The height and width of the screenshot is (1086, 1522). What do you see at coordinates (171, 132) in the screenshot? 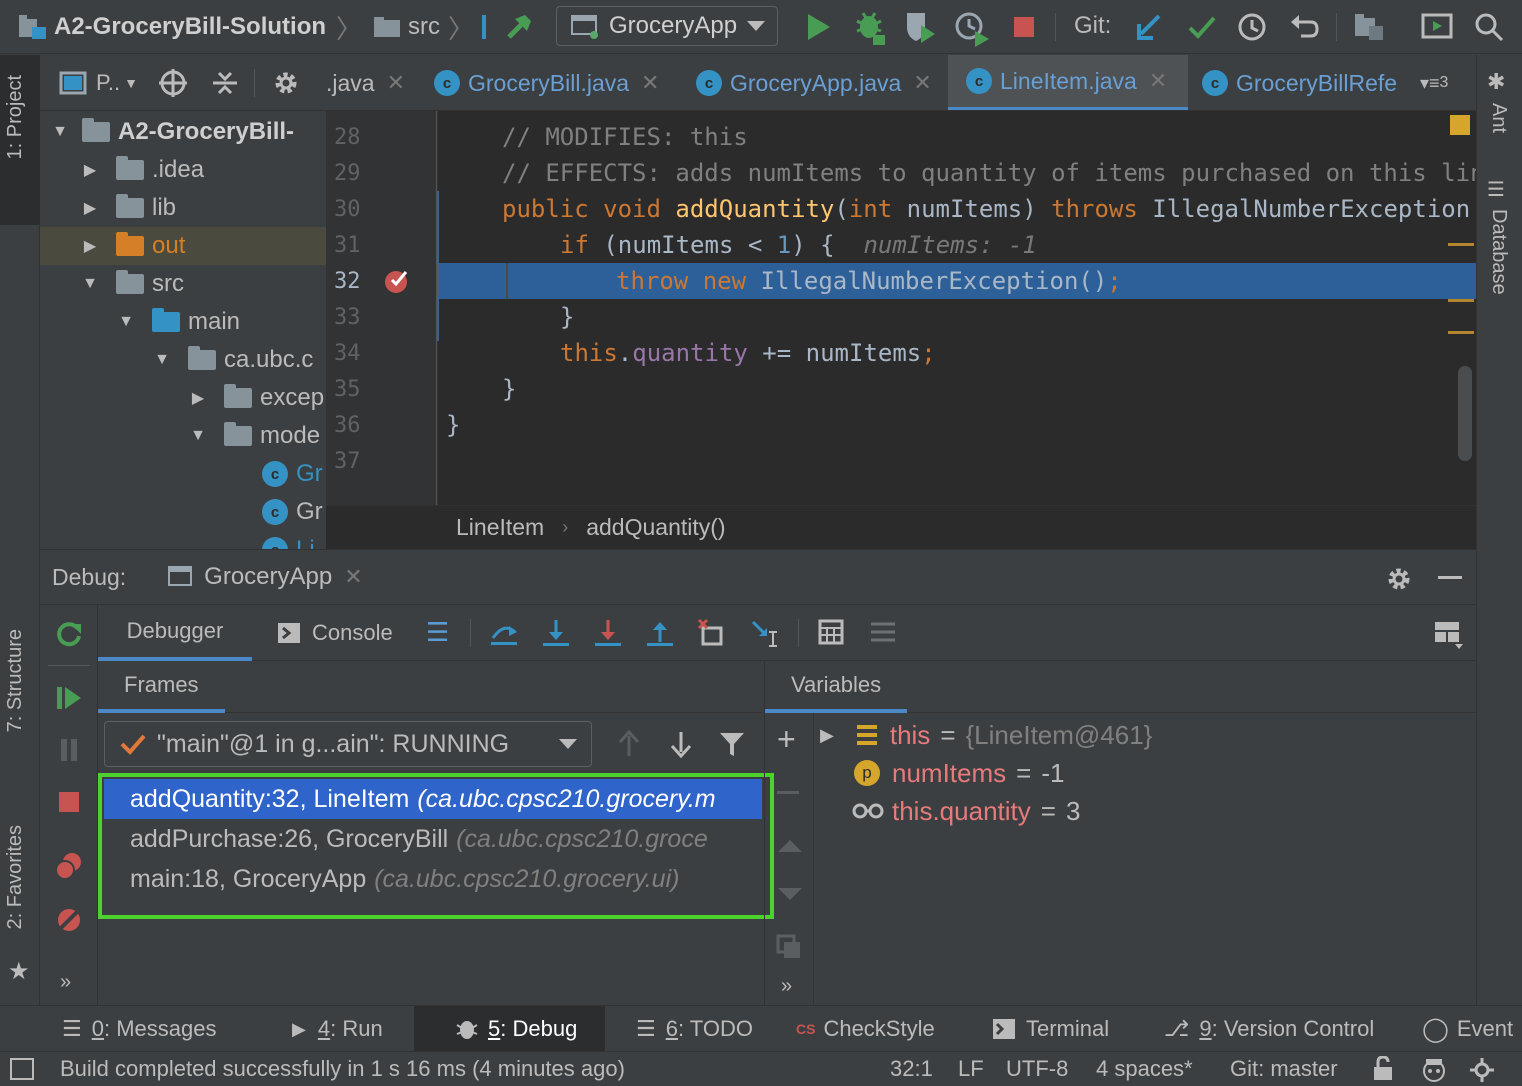
I see `tree-item-project-root: ▼ A2-GroceryBill-` at bounding box center [171, 132].